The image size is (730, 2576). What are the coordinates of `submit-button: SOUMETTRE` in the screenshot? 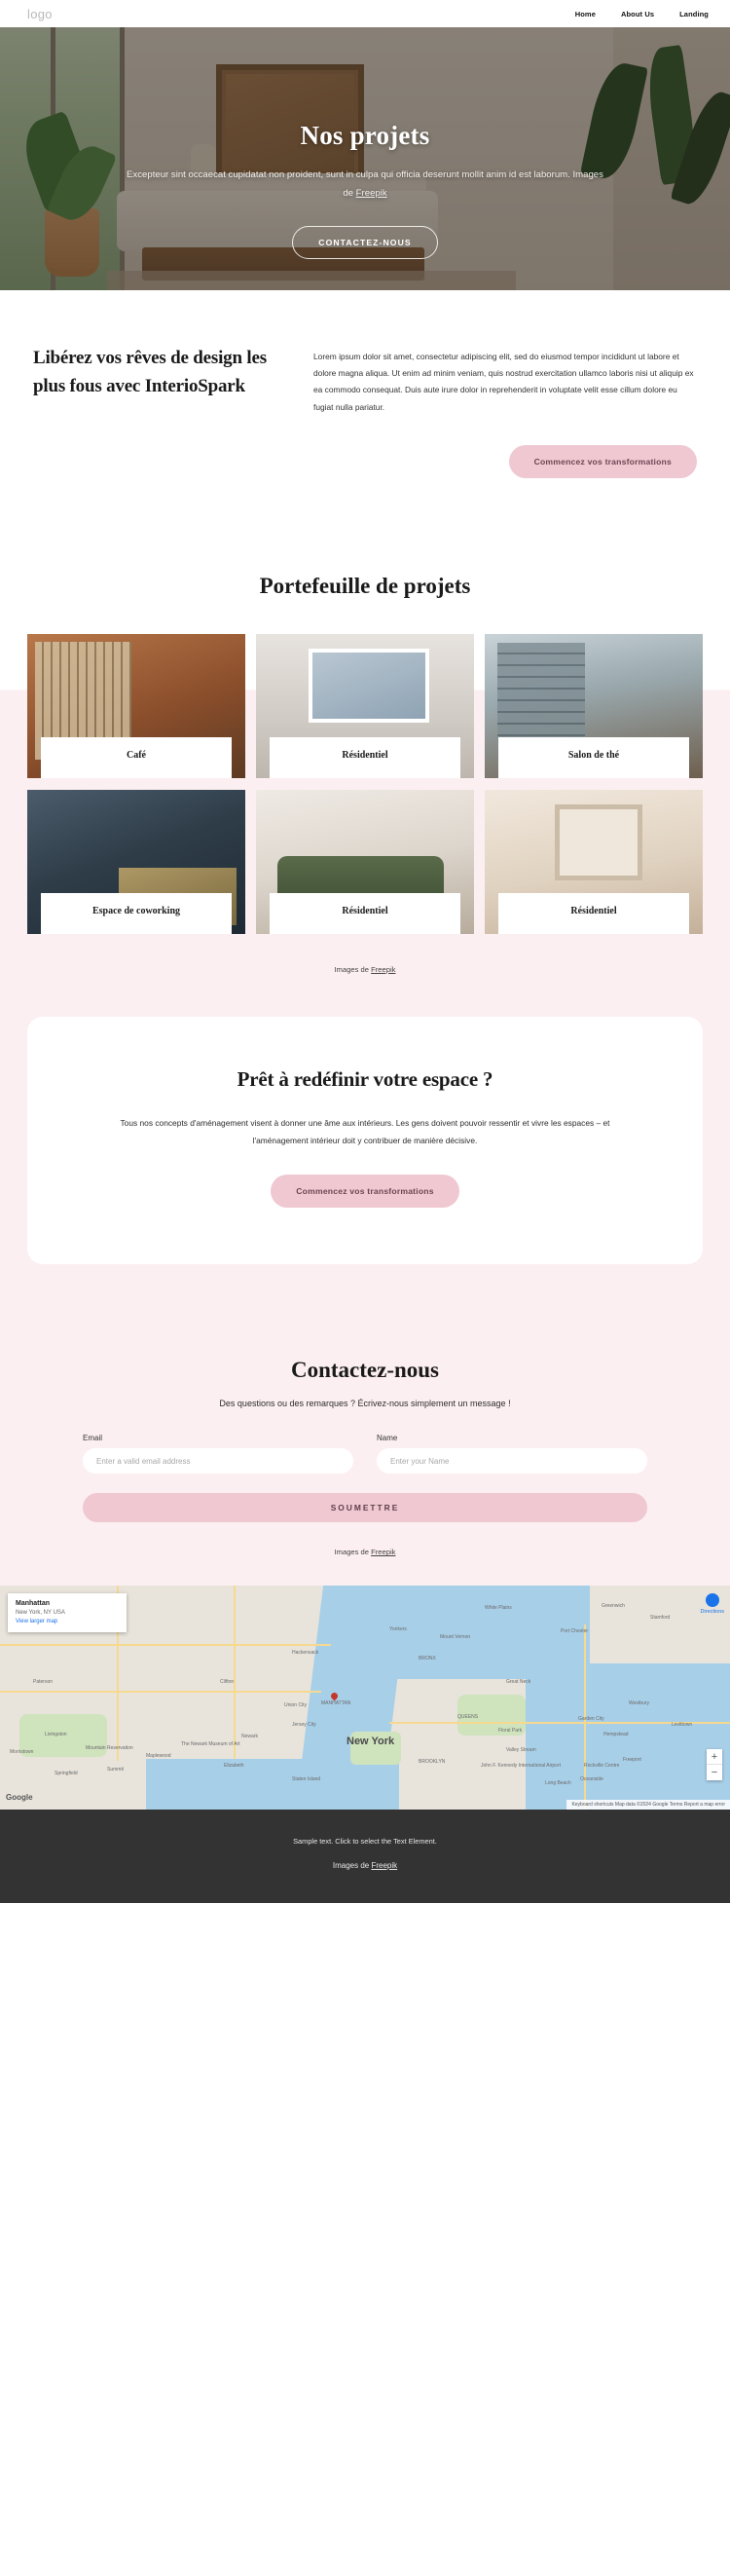 It's located at (365, 1508).